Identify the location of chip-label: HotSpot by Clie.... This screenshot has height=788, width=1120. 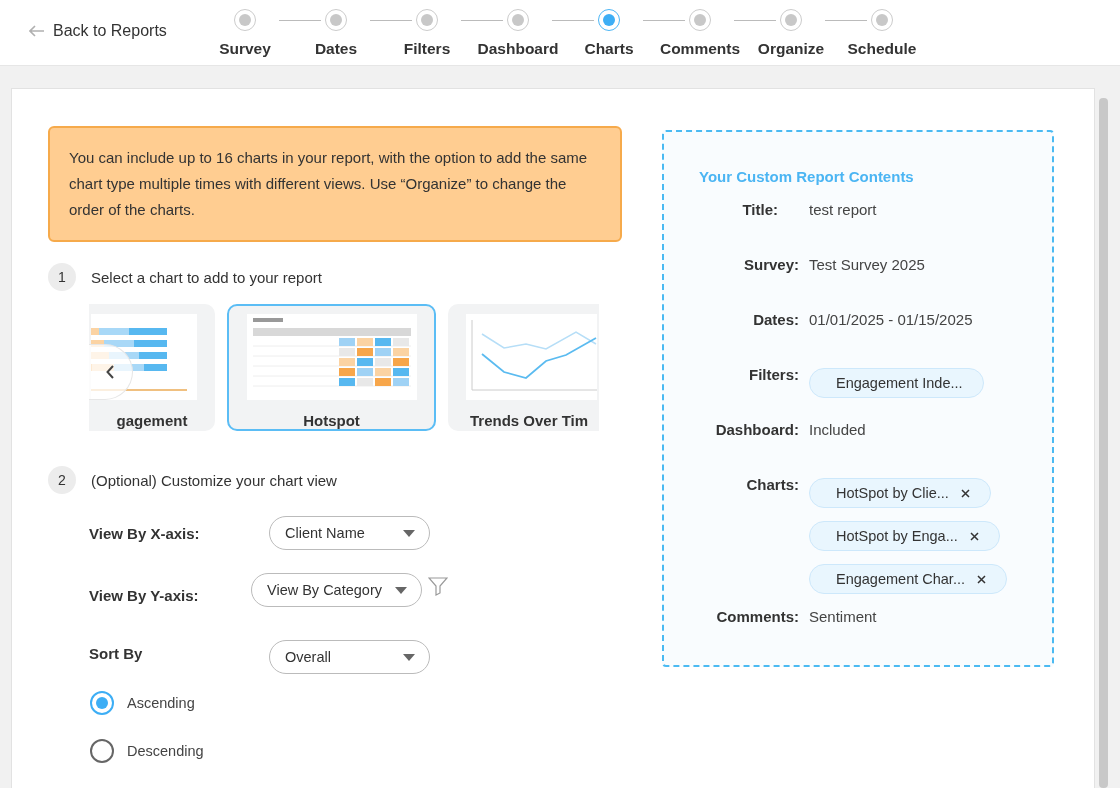
(892, 493).